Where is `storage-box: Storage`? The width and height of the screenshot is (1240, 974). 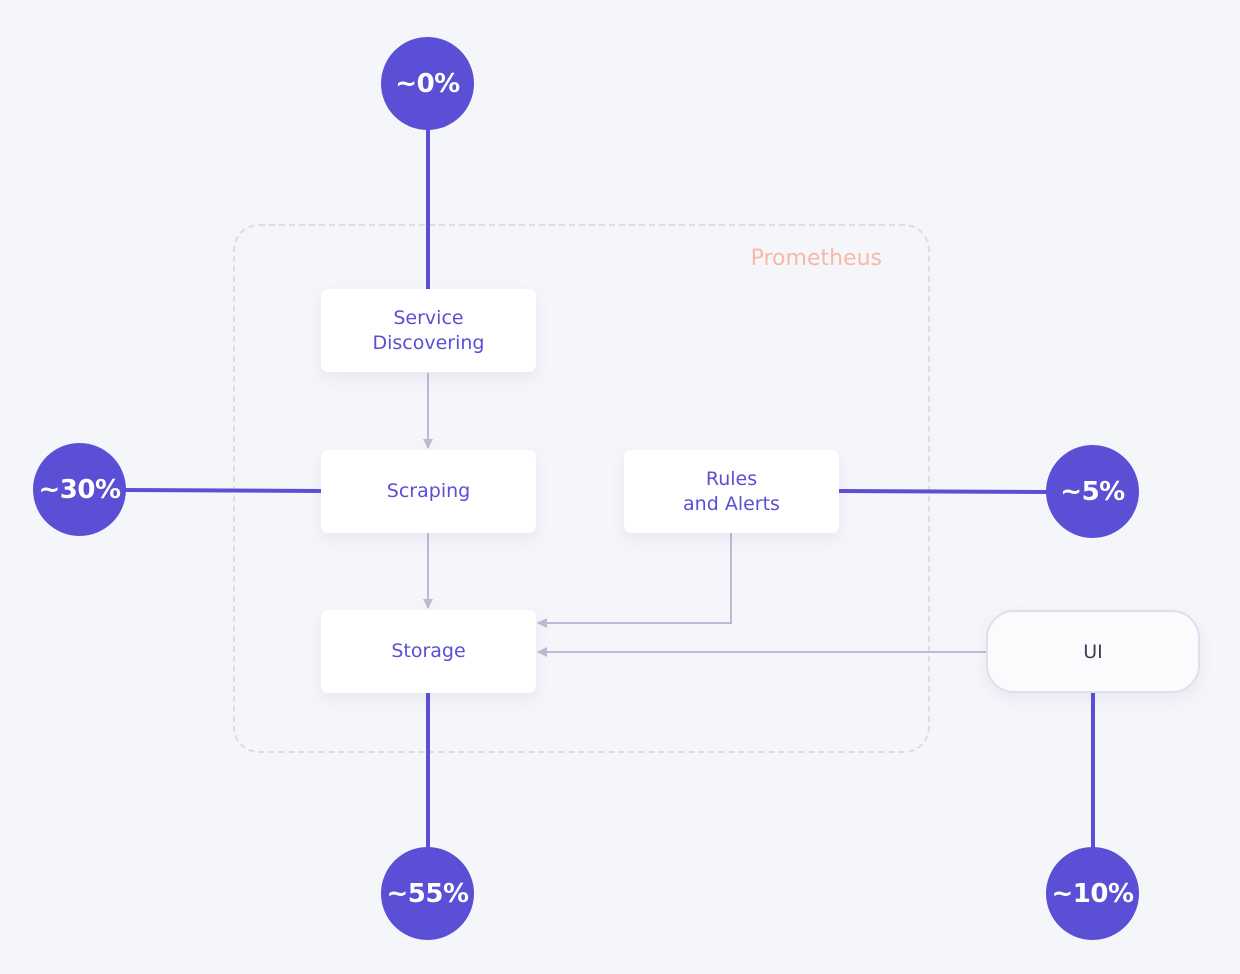
storage-box: Storage is located at coordinates (428, 651).